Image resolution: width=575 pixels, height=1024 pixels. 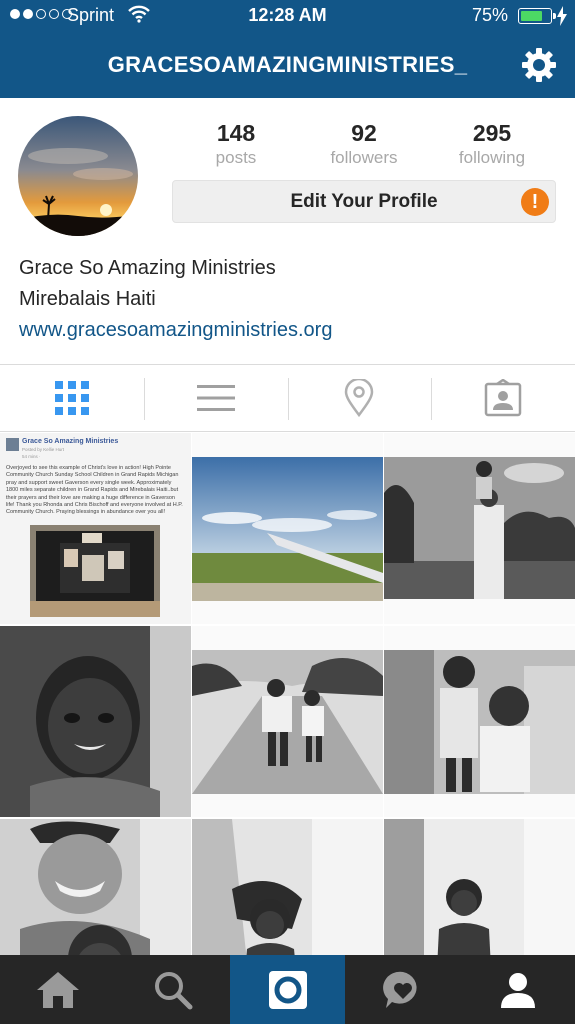 What do you see at coordinates (236, 133) in the screenshot?
I see `stat-value: 148` at bounding box center [236, 133].